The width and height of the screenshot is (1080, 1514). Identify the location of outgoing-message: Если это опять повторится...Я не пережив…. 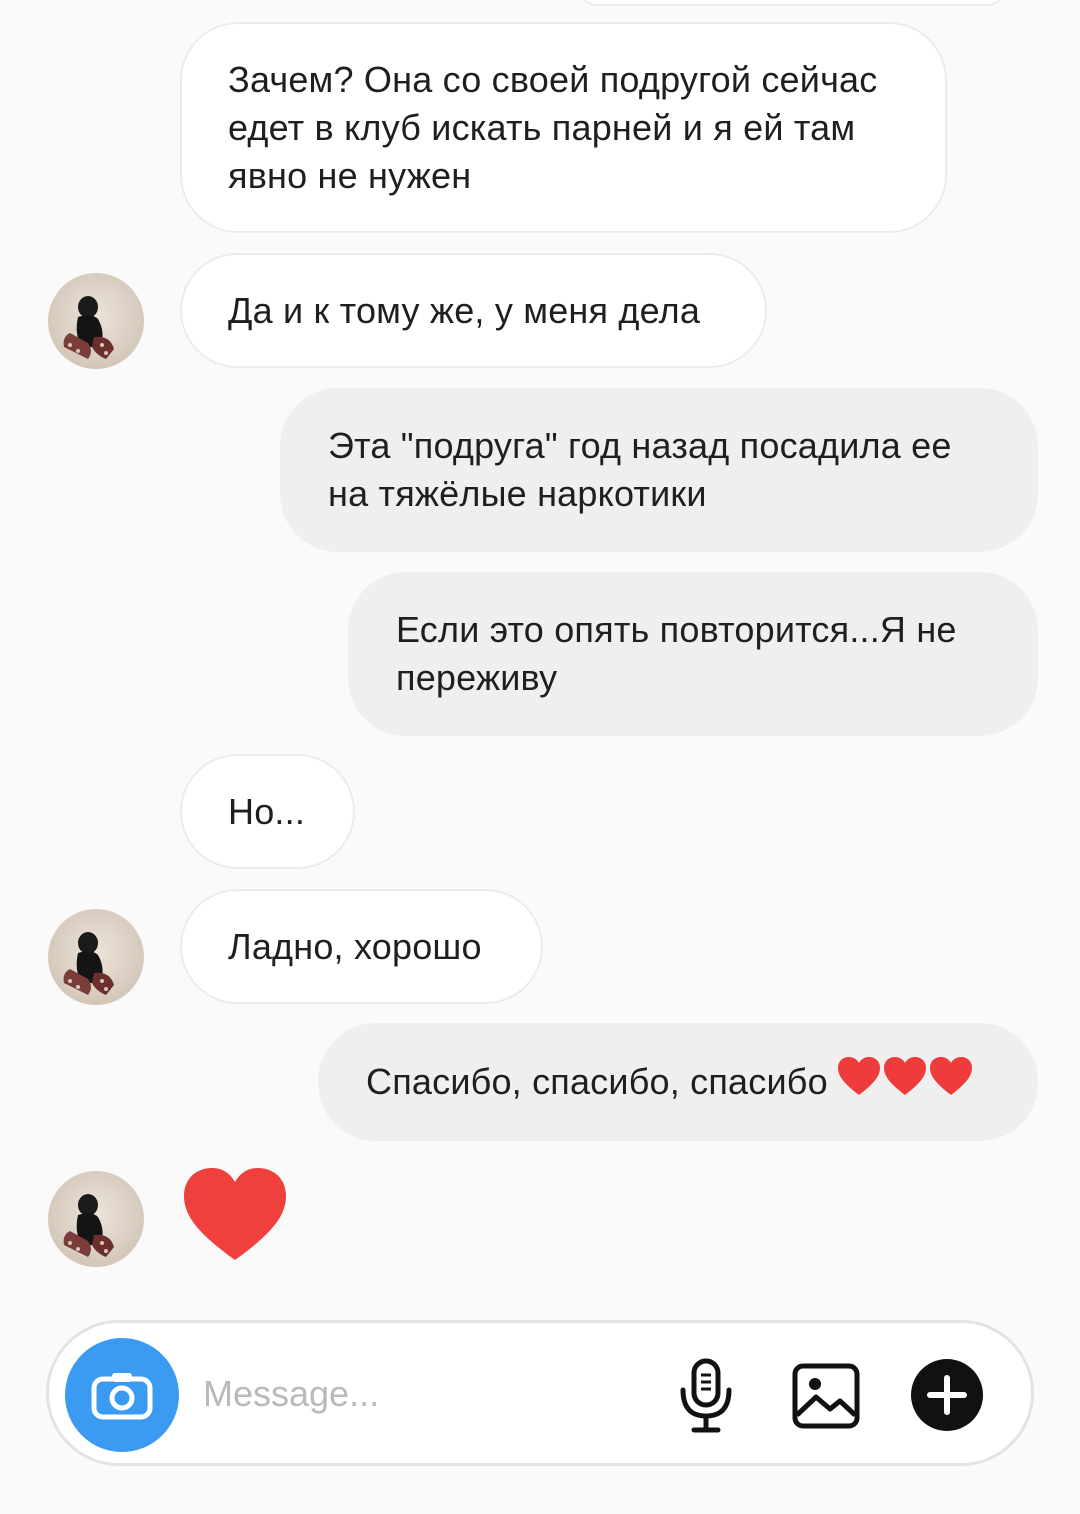
(693, 654).